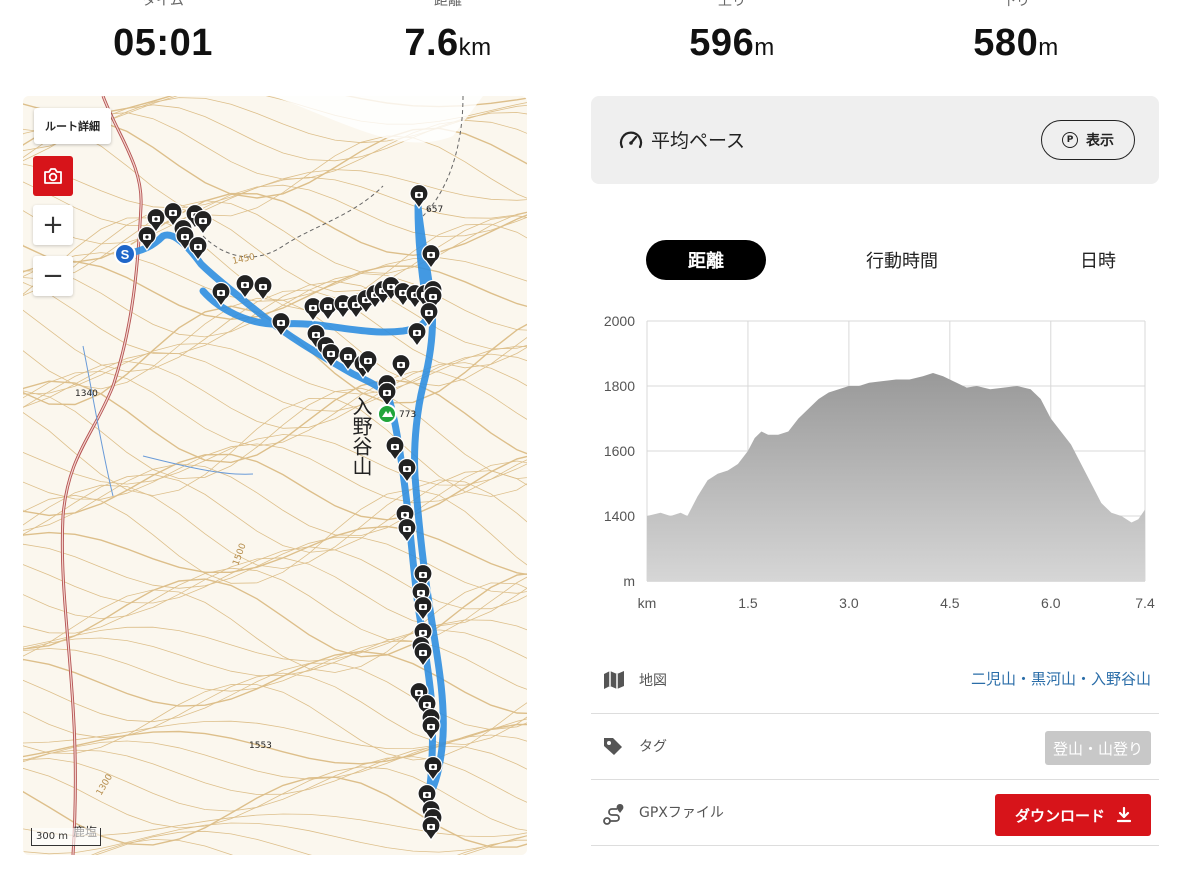 The image size is (1195, 871). Describe the element at coordinates (1061, 678) in the screenshot. I see `map-name-link: 二児山・黒河山・入野谷山` at that location.